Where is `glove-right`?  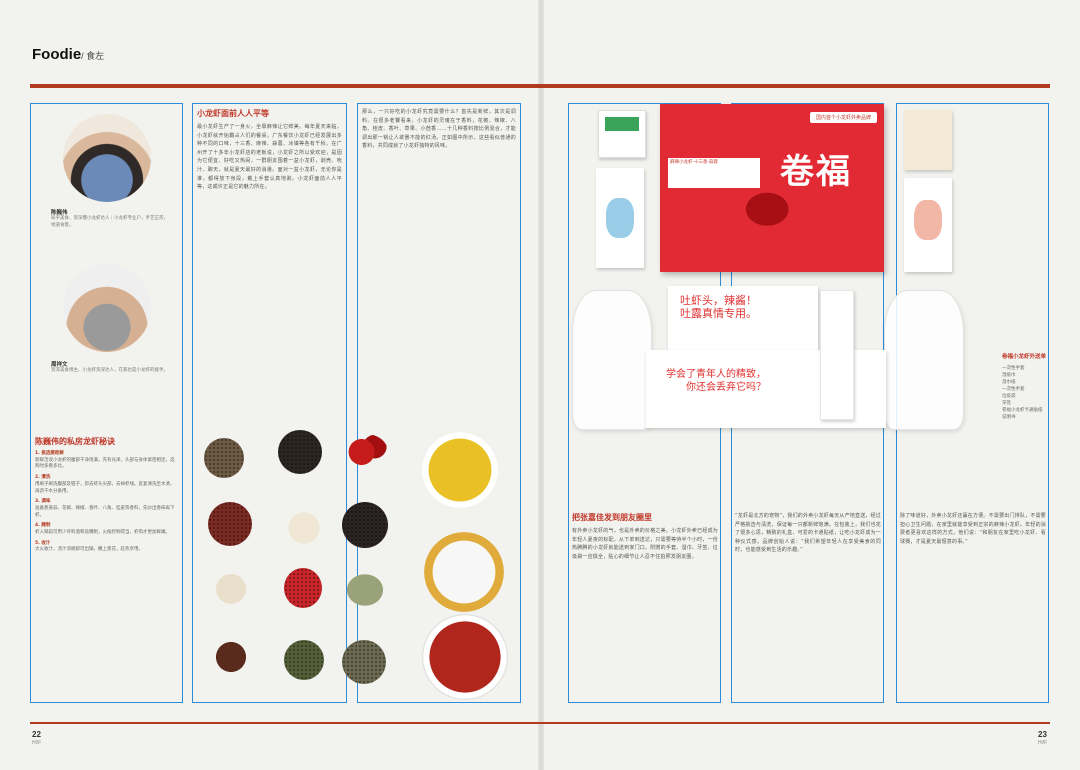
glove-right is located at coordinates (924, 360).